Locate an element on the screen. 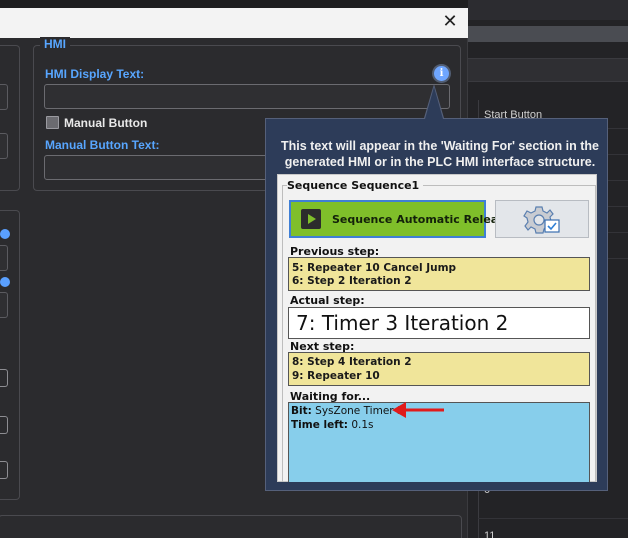 The image size is (628, 538). sequence-automatic-release-label: Sequence Automatic Release is located at coordinates (422, 219).